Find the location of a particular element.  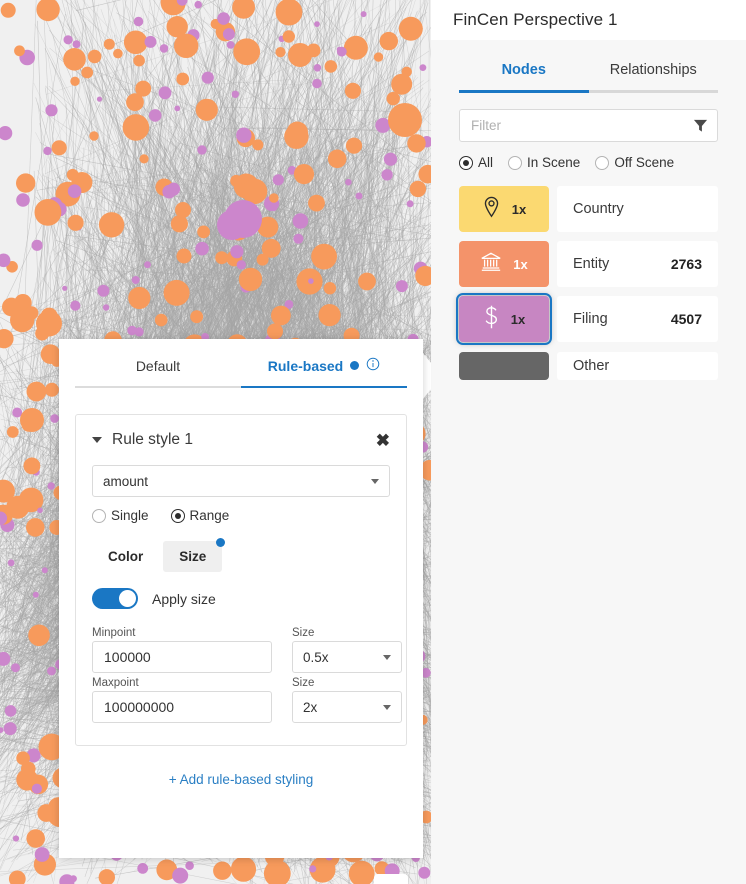

radio-all-label: All is located at coordinates (486, 162).